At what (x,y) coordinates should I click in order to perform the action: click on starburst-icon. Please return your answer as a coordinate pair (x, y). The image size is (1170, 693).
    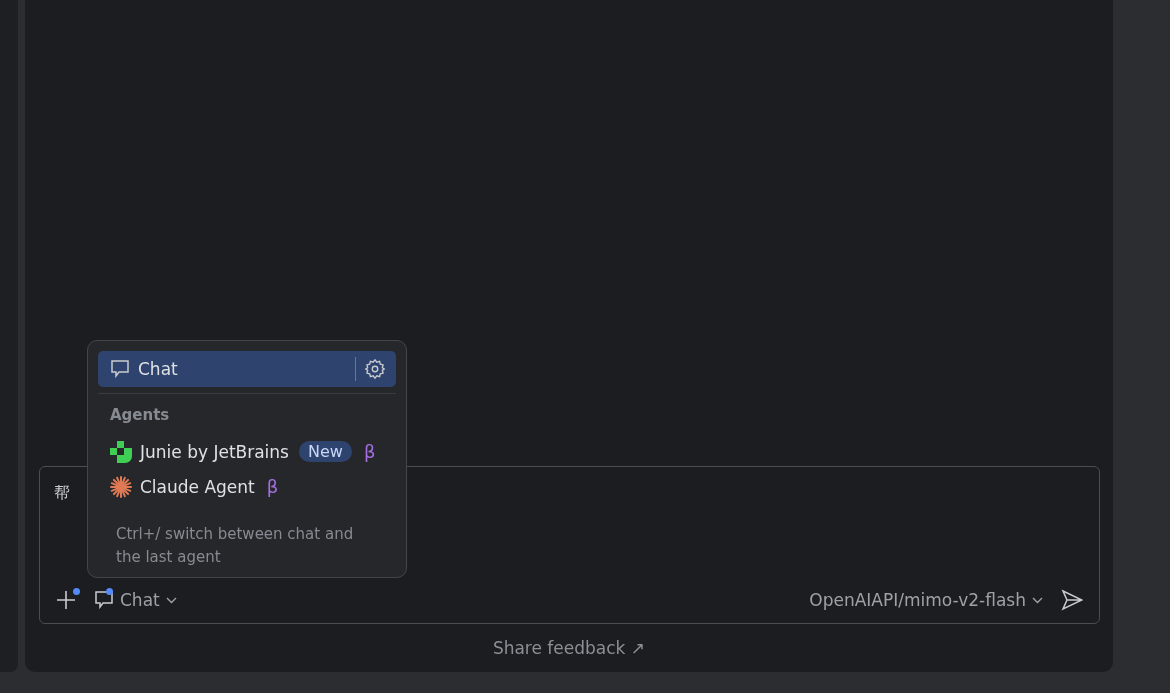
    Looking at the image, I should click on (121, 486).